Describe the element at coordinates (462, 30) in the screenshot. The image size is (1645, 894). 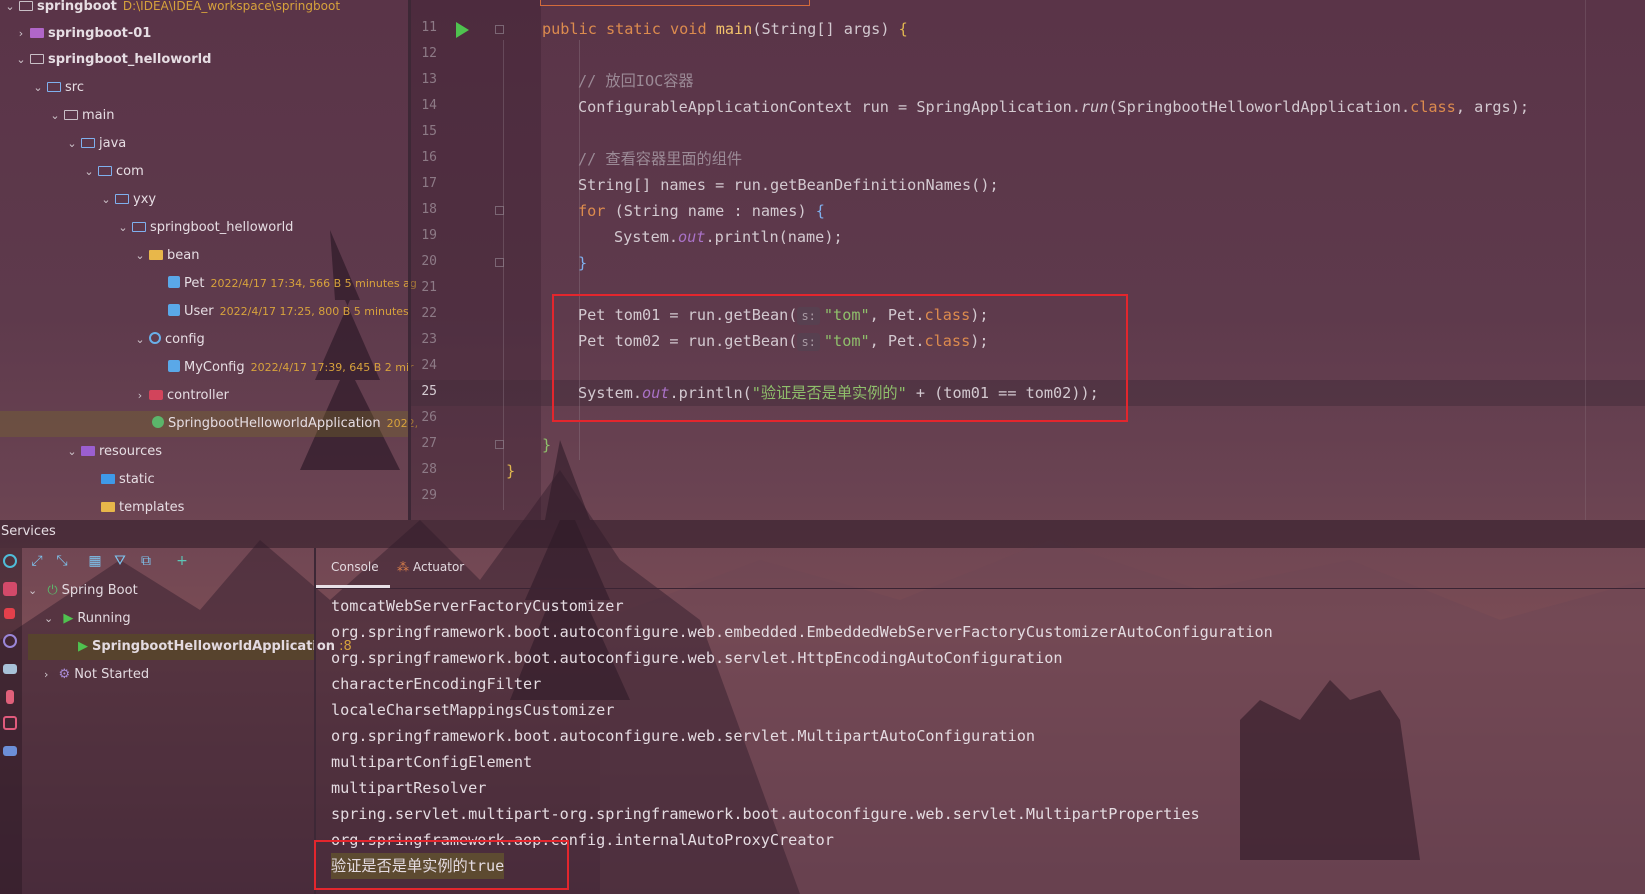
I see `run-gutter-icon` at that location.